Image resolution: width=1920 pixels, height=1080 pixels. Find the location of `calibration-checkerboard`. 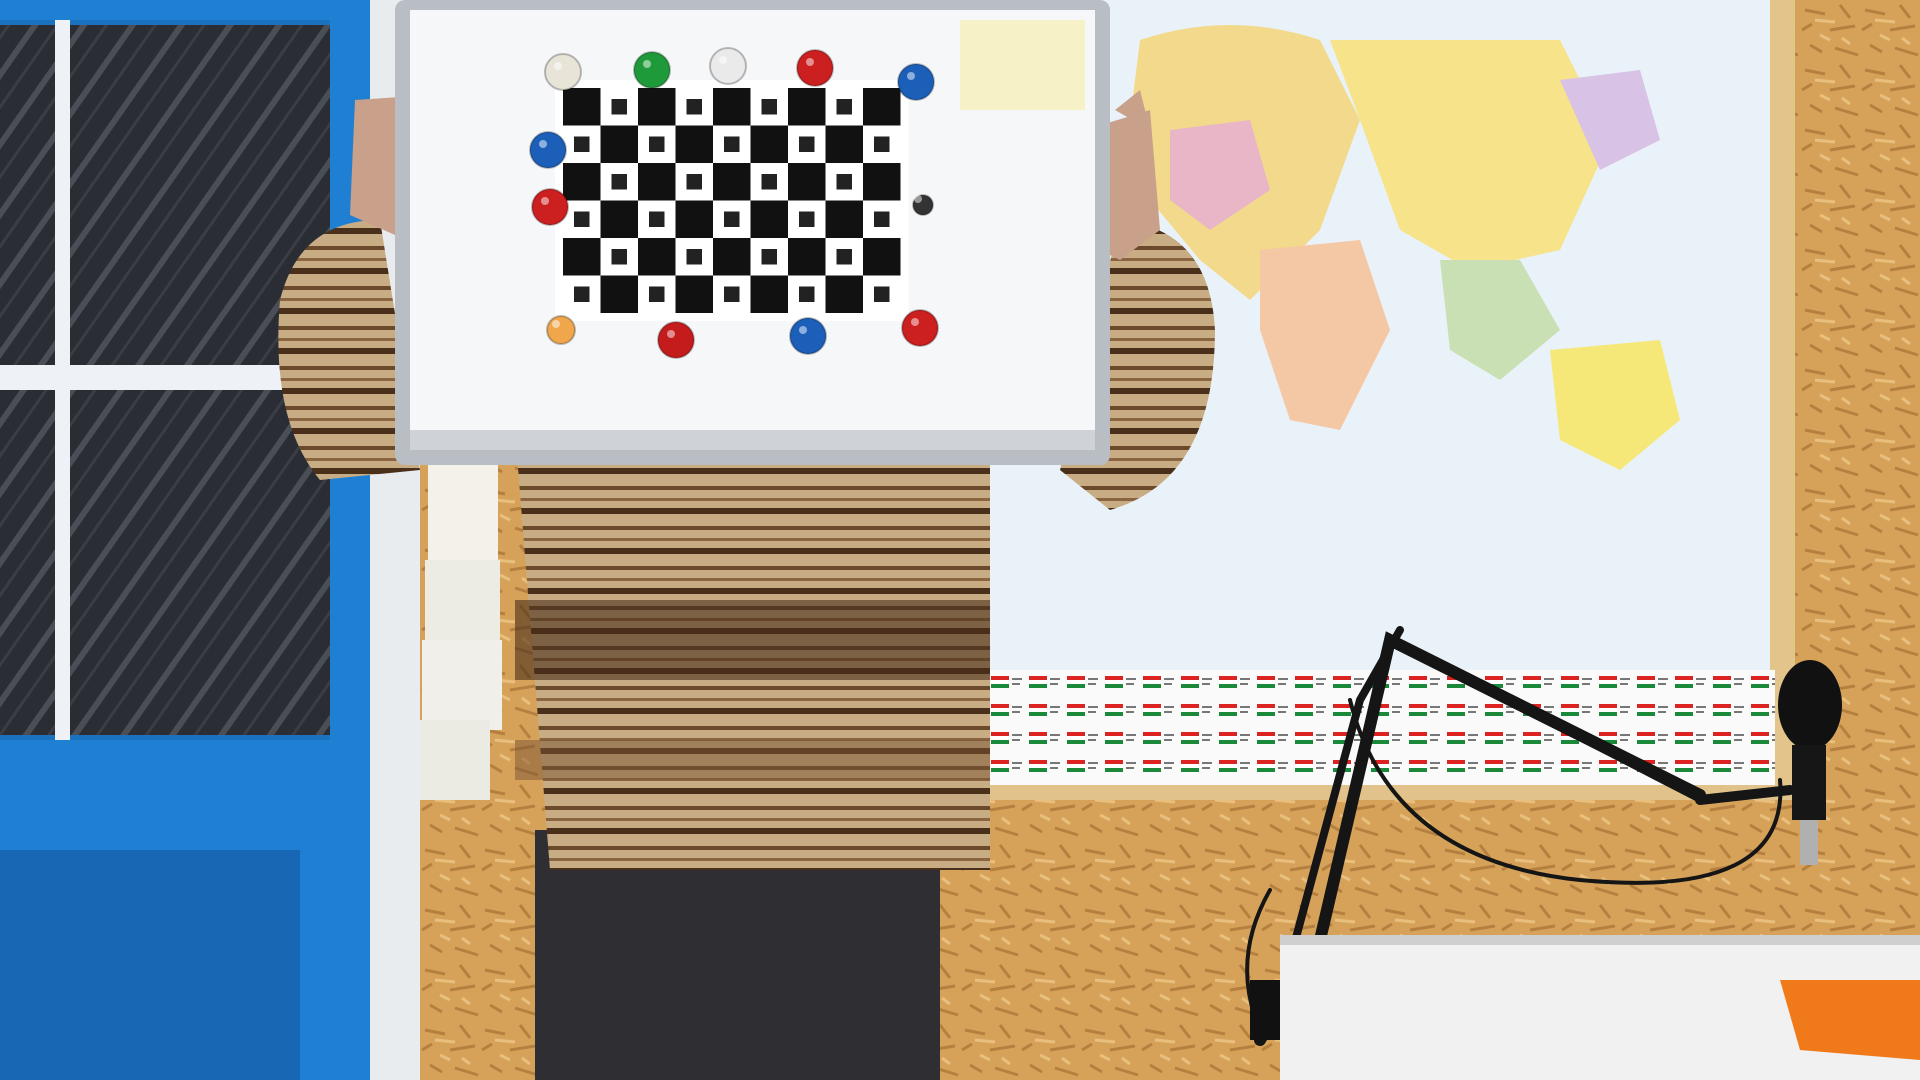

calibration-checkerboard is located at coordinates (732, 200).